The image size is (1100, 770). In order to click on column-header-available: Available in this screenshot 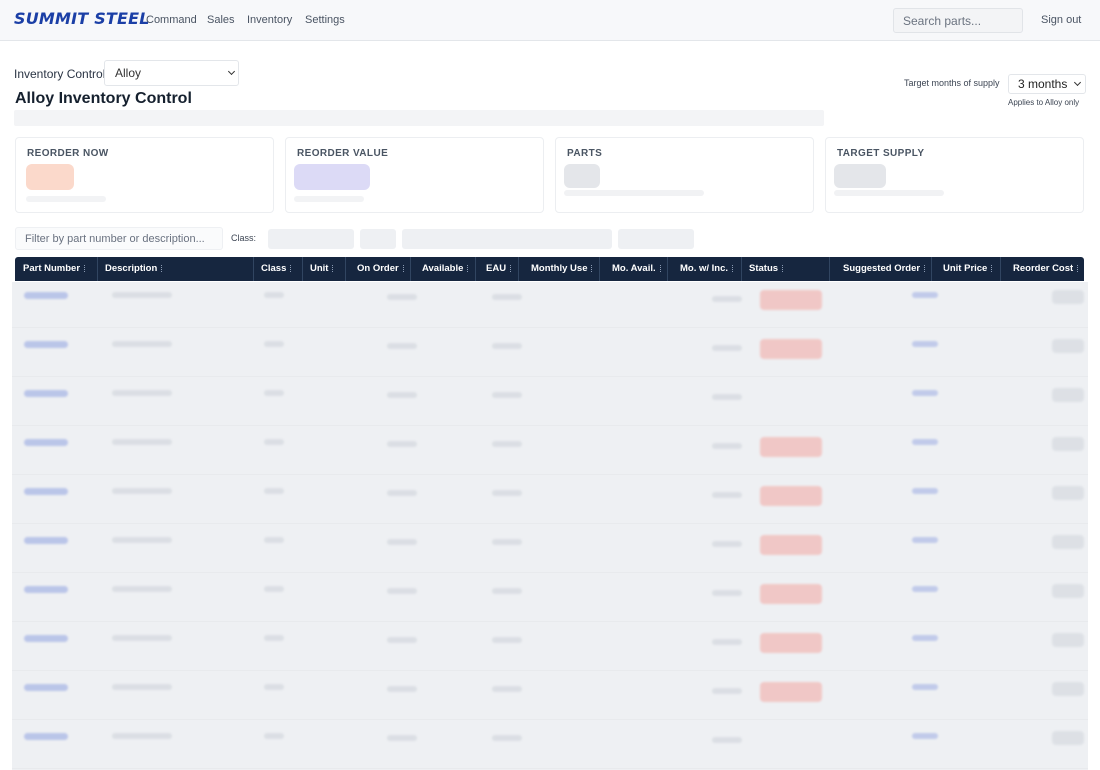, I will do `click(443, 269)`.